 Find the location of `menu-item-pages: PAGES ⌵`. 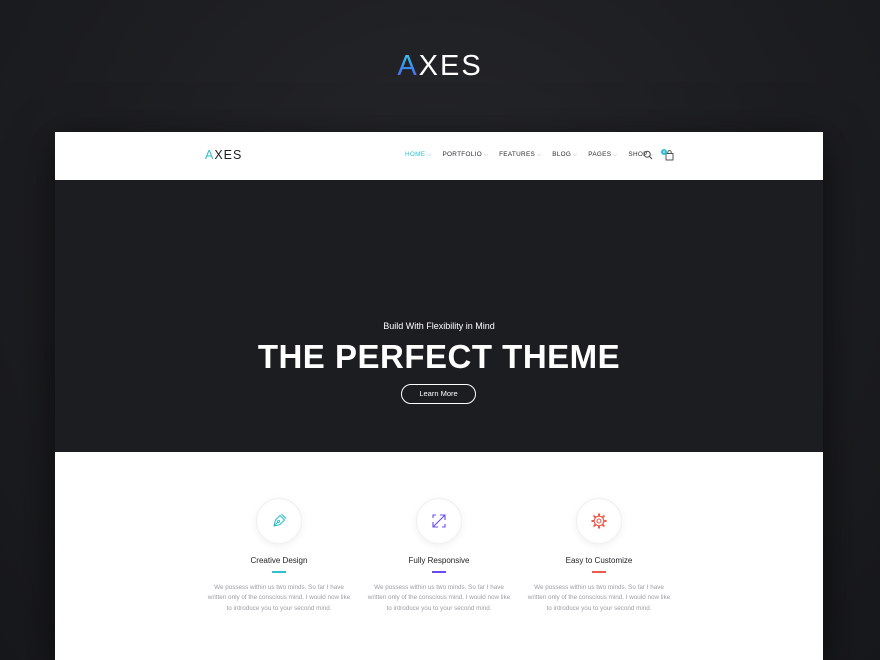

menu-item-pages: PAGES ⌵ is located at coordinates (602, 154).